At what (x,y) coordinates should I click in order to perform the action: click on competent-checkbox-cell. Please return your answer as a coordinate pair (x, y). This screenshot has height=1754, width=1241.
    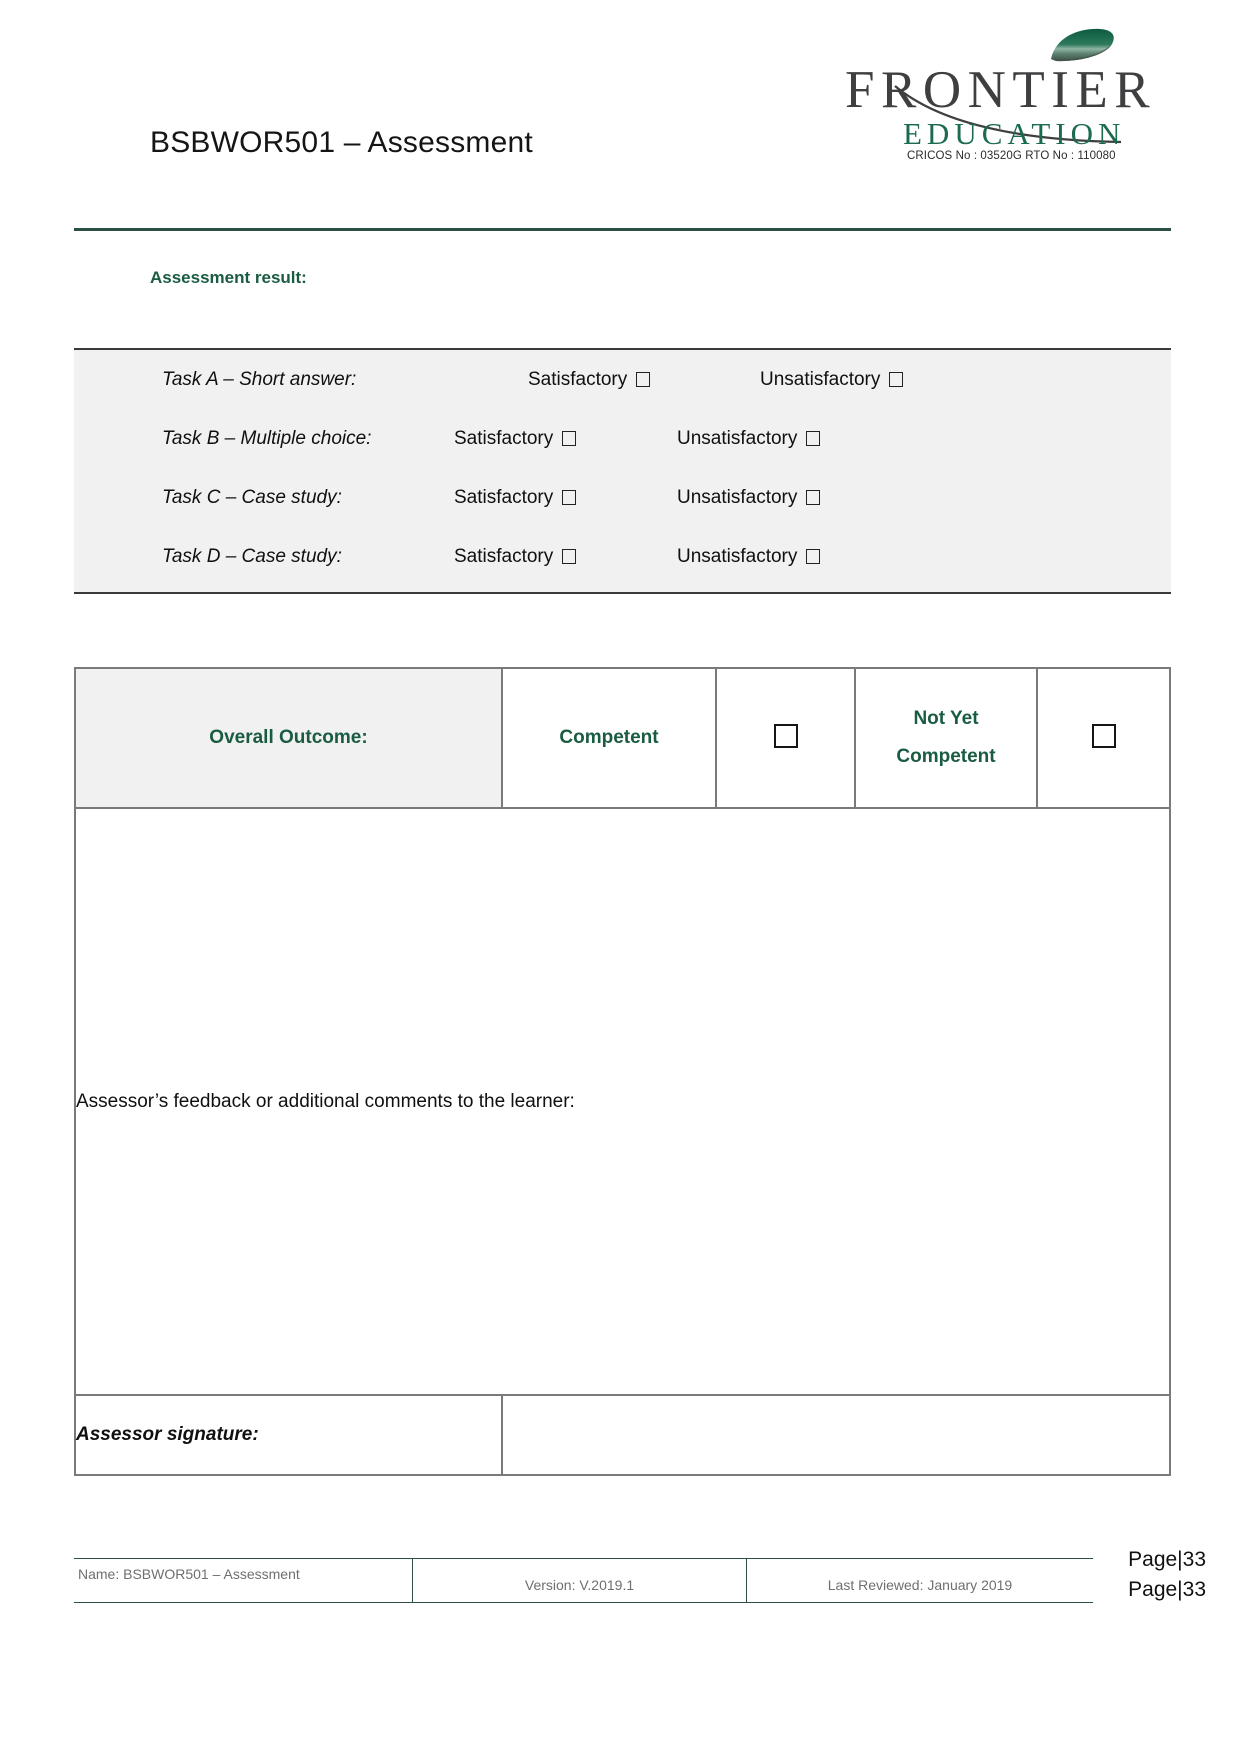
    Looking at the image, I should click on (785, 738).